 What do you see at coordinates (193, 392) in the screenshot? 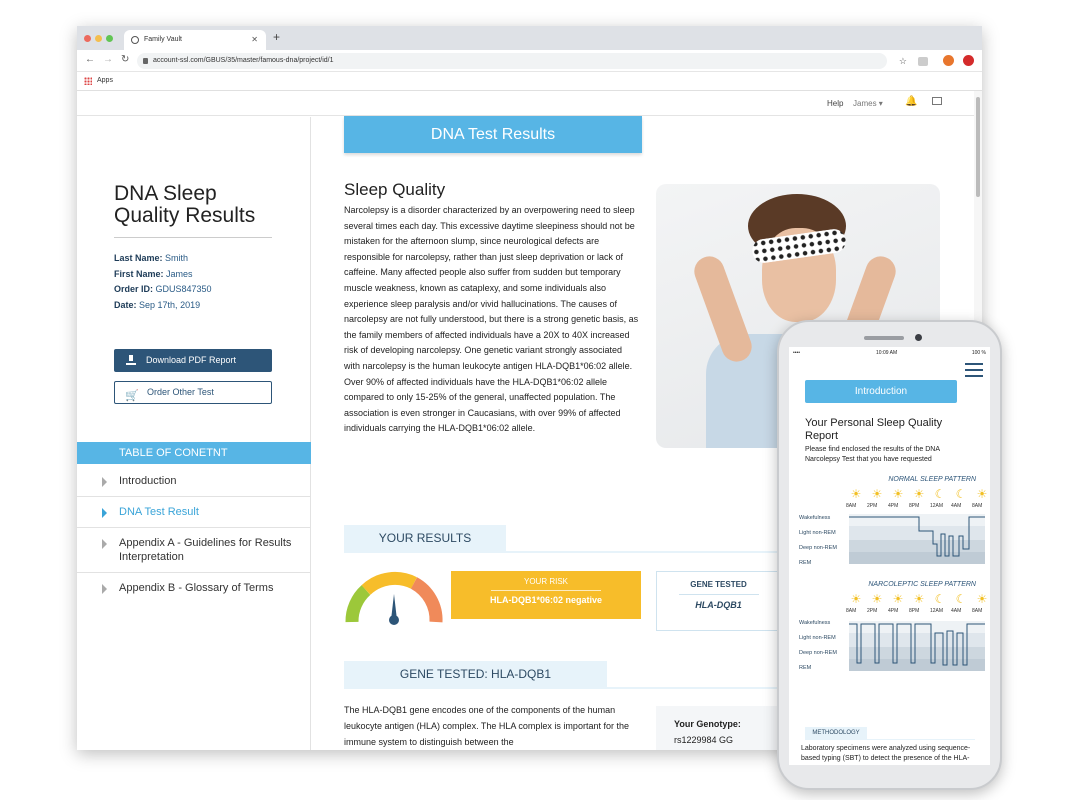
I see `order-other-test-button: 🛒 Order Other Test` at bounding box center [193, 392].